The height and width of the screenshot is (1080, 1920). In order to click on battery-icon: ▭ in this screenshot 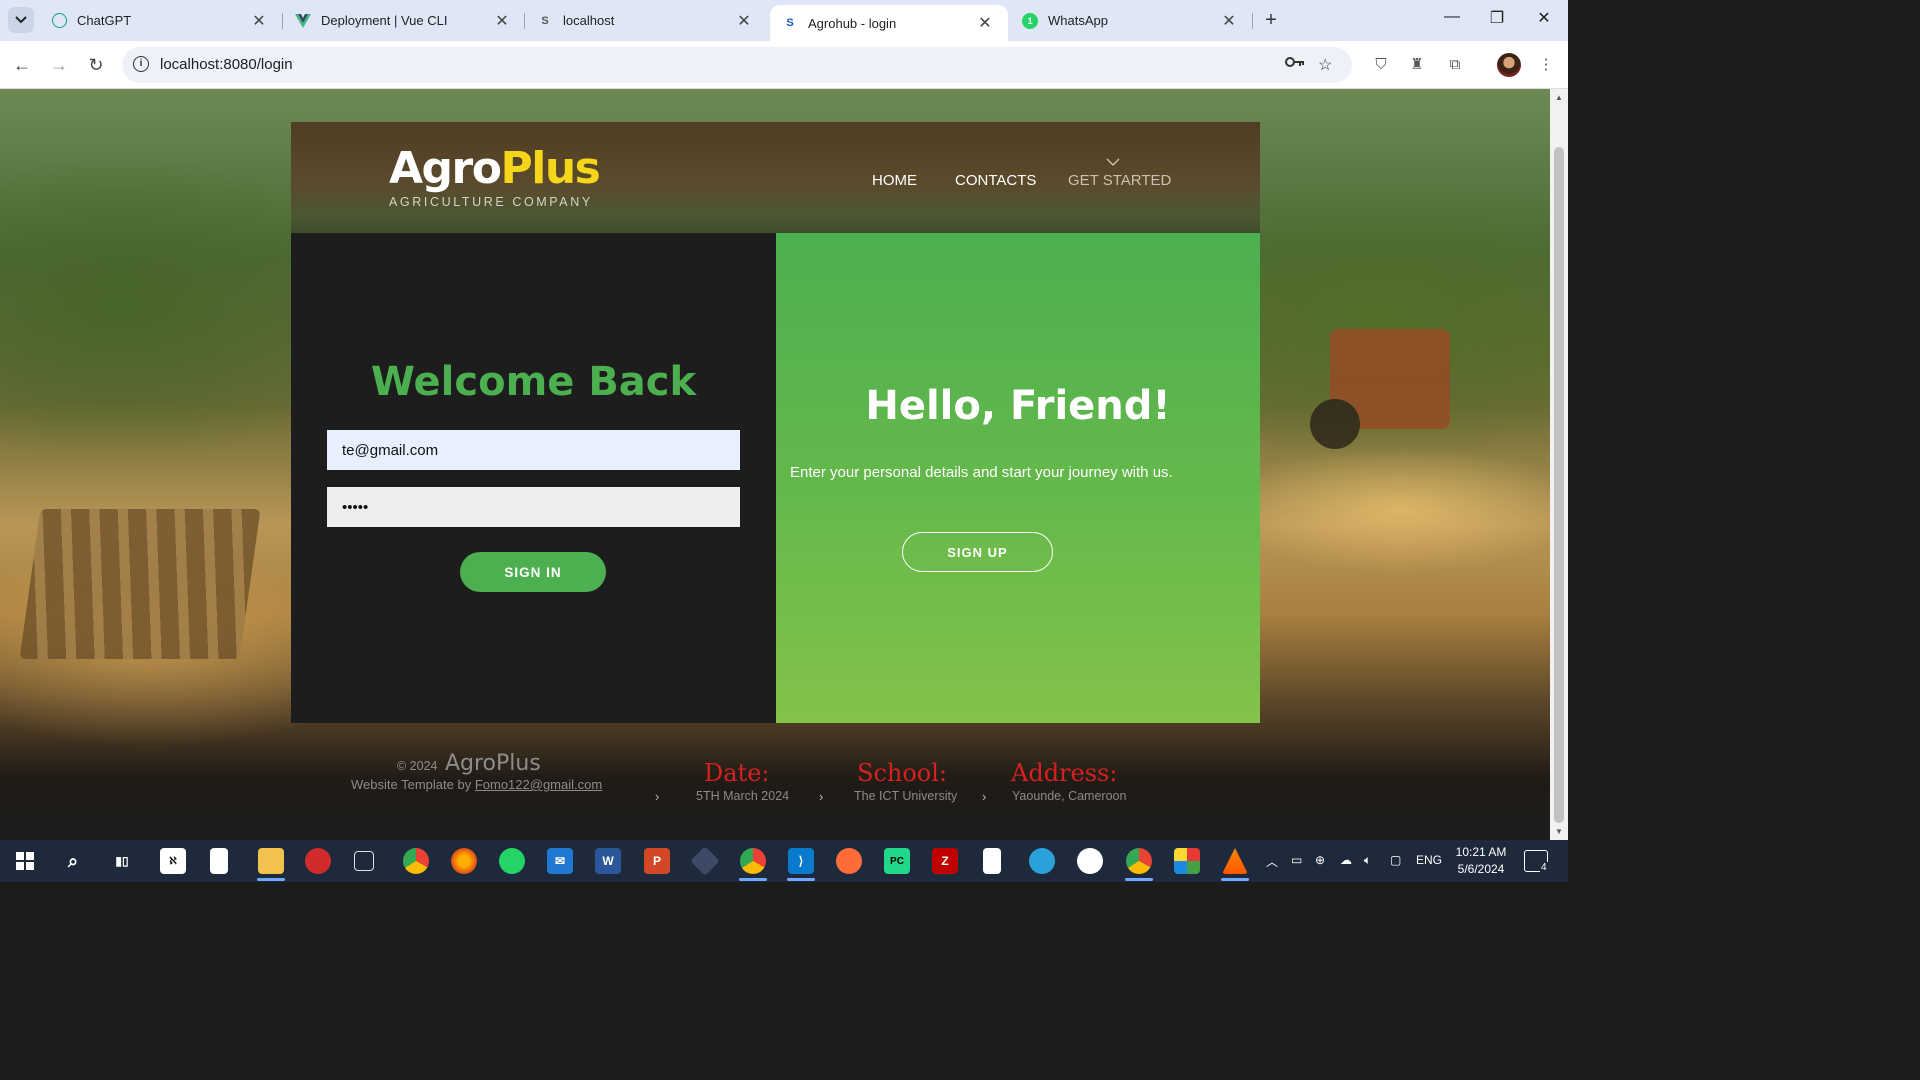, I will do `click(1296, 860)`.